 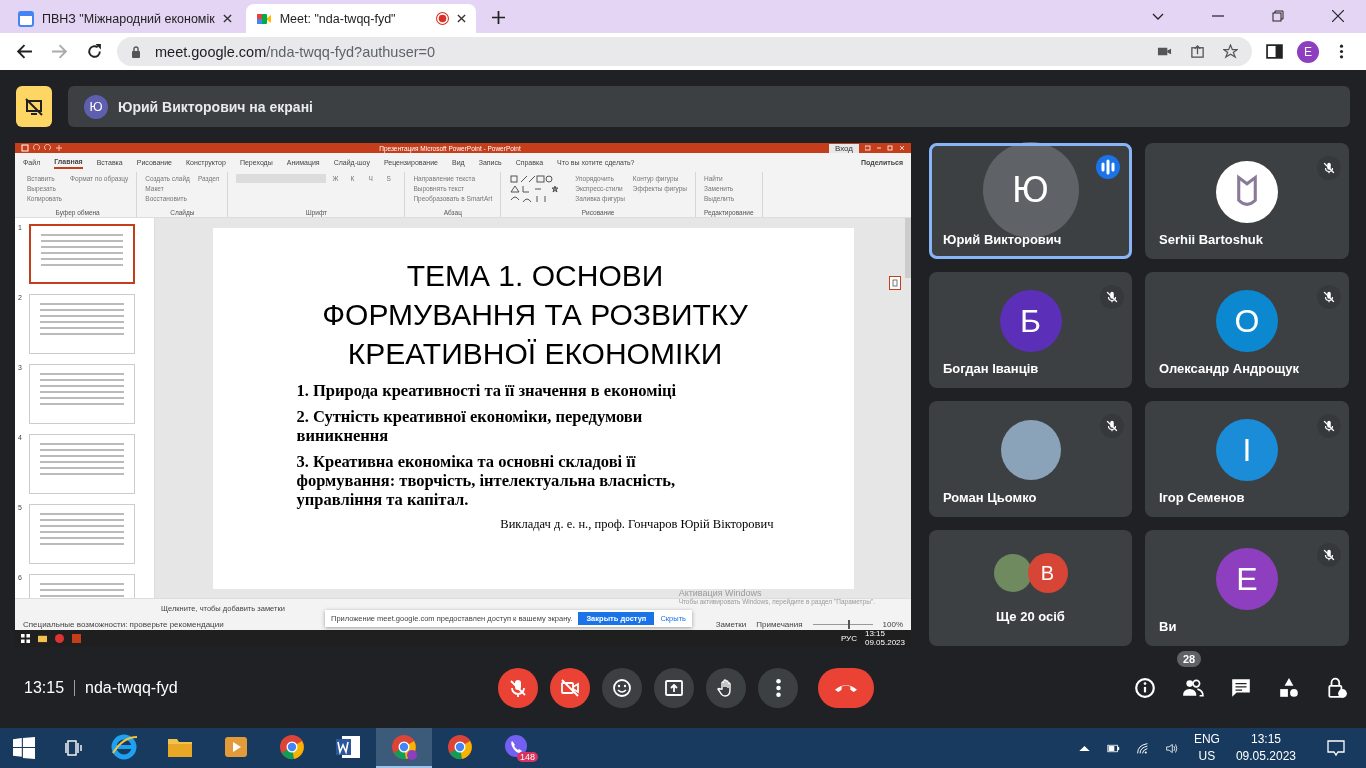 I want to click on participant-name: Роман Цьомко, so click(x=990, y=497).